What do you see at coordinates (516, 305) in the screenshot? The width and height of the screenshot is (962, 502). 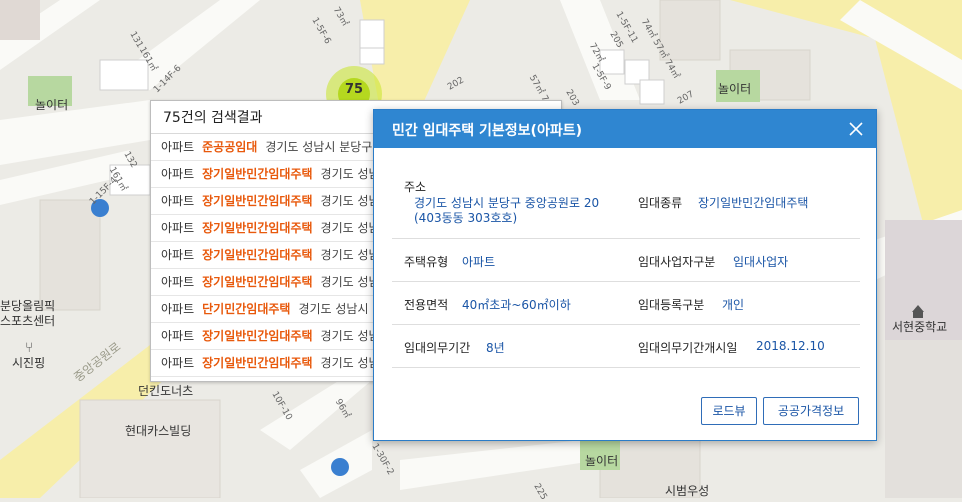 I see `area-value: 40㎡초과~60㎡이하` at bounding box center [516, 305].